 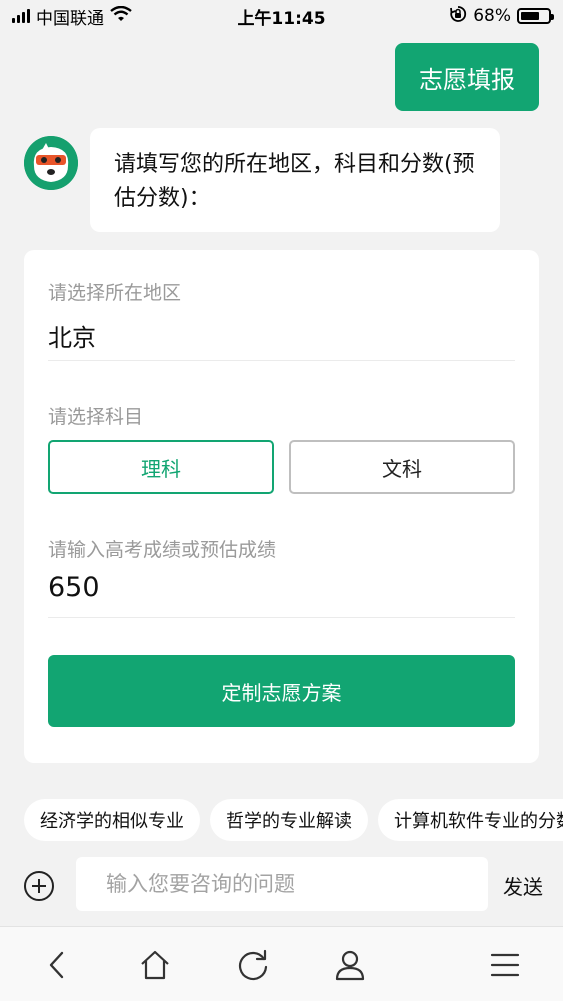 I want to click on subject-arts-button: 文科, so click(x=402, y=467).